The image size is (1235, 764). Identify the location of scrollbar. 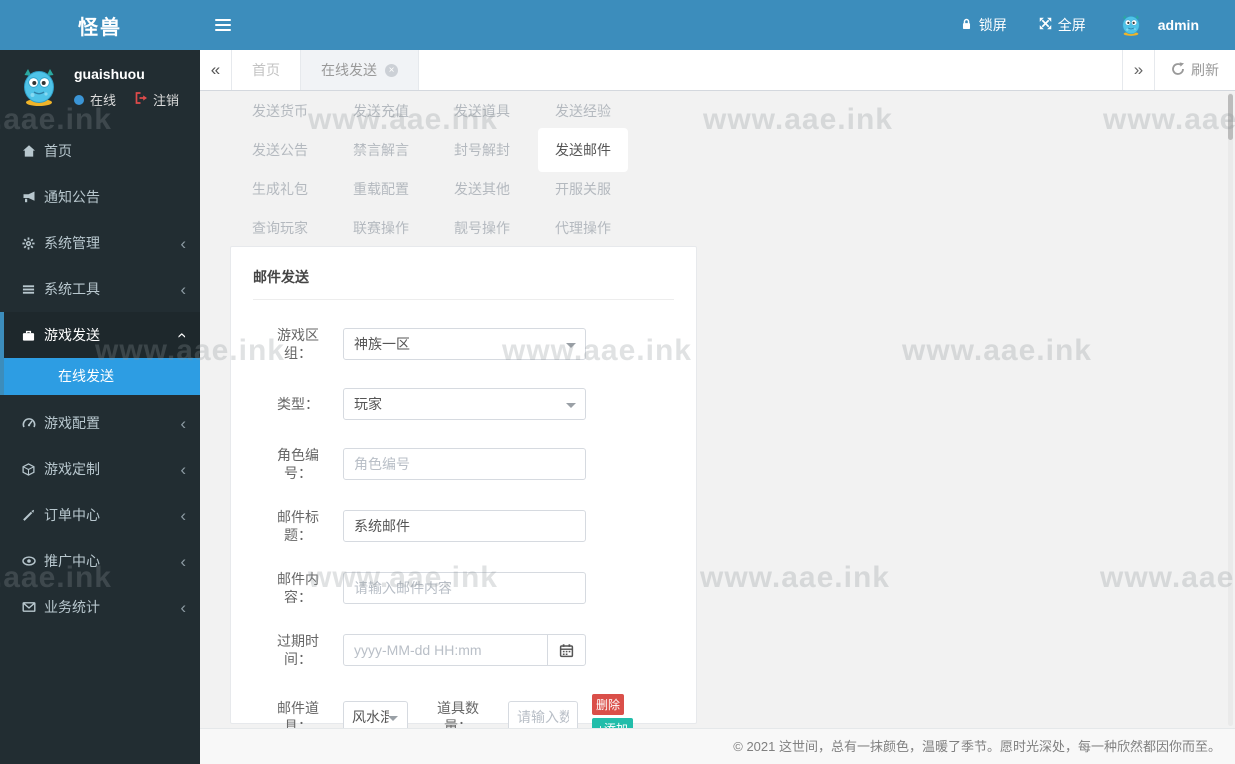
(1230, 409).